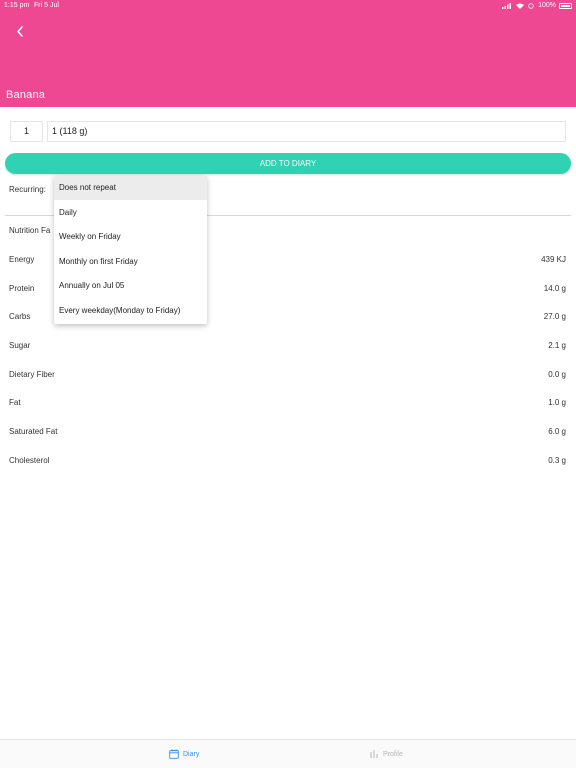 This screenshot has height=768, width=576. What do you see at coordinates (27, 189) in the screenshot?
I see `recurring-label: Recurring:` at bounding box center [27, 189].